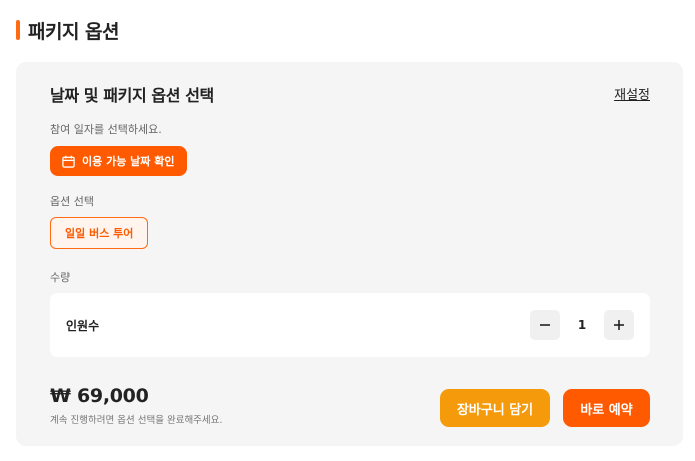 The height and width of the screenshot is (461, 695). What do you see at coordinates (495, 408) in the screenshot?
I see `add-to-cart-button: 장바구니 담기` at bounding box center [495, 408].